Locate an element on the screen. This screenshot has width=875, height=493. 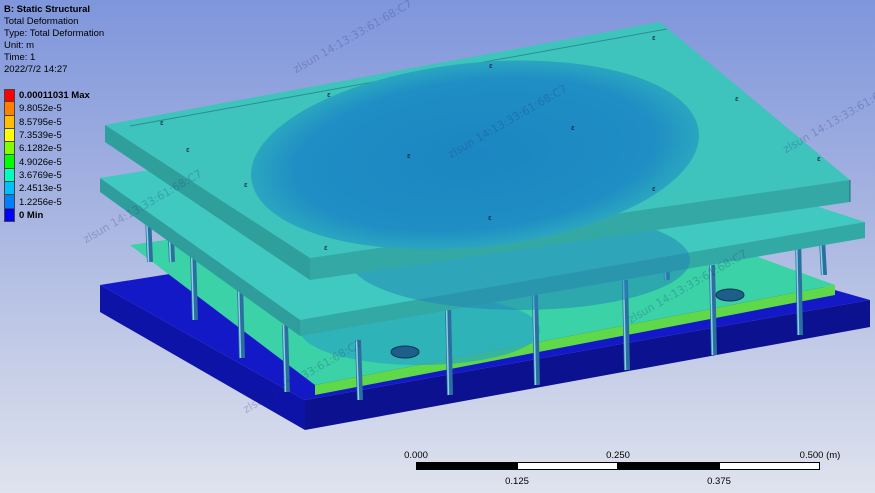
legend-row: 4.9026e-5 is located at coordinates (47, 162).